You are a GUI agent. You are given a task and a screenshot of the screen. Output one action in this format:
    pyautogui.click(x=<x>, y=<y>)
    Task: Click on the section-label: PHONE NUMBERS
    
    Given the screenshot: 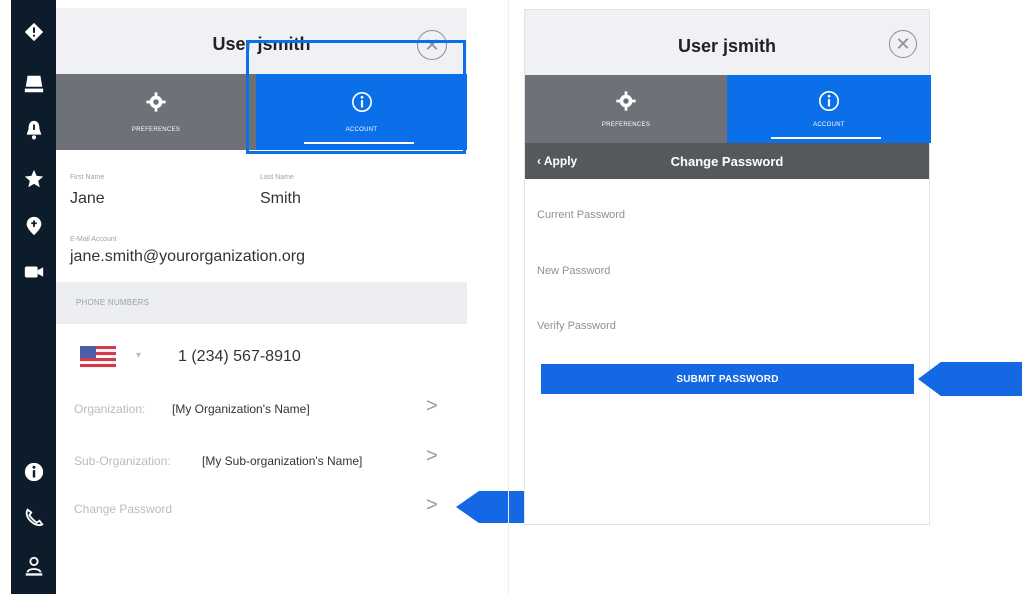 What is the action you would take?
    pyautogui.click(x=113, y=302)
    